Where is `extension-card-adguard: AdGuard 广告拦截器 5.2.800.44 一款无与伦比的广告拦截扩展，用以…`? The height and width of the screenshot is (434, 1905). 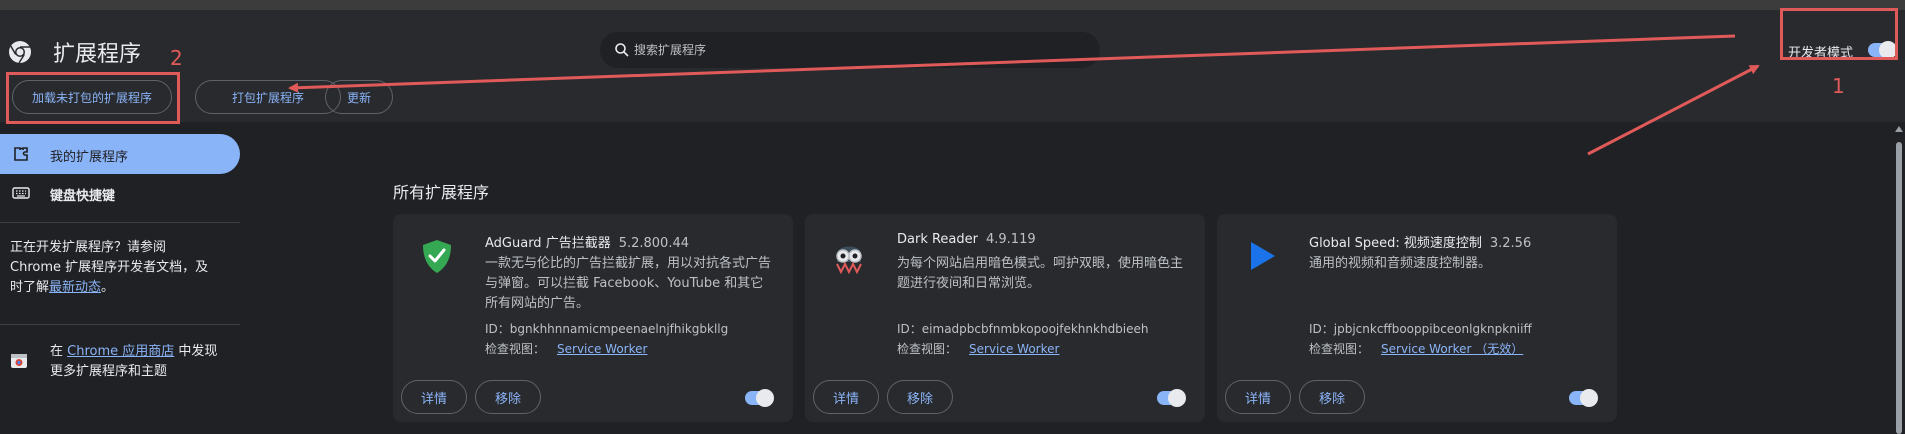
extension-card-adguard: AdGuard 广告拦截器 5.2.800.44 一款无与伦比的广告拦截扩展，用以… is located at coordinates (593, 318).